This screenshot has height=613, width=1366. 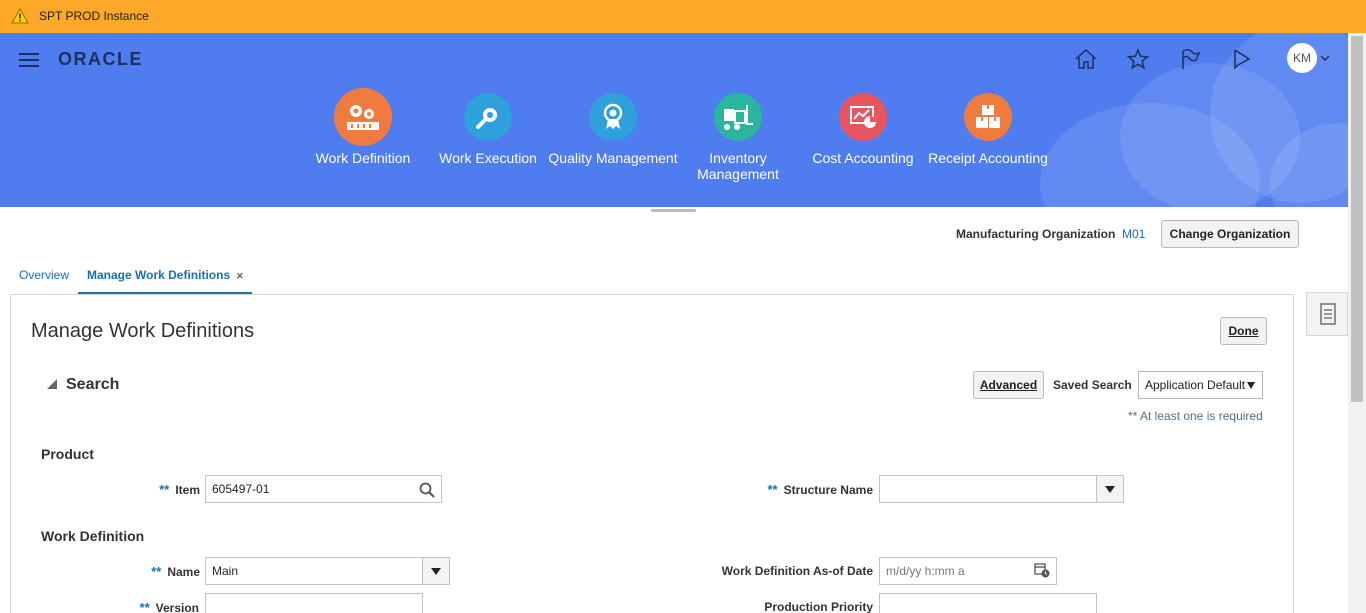 I want to click on name-value: Main, so click(x=225, y=571).